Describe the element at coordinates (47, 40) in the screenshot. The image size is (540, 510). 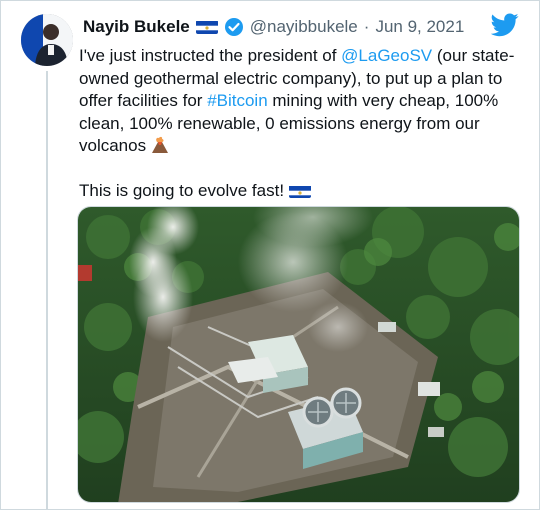
I see `avatar` at that location.